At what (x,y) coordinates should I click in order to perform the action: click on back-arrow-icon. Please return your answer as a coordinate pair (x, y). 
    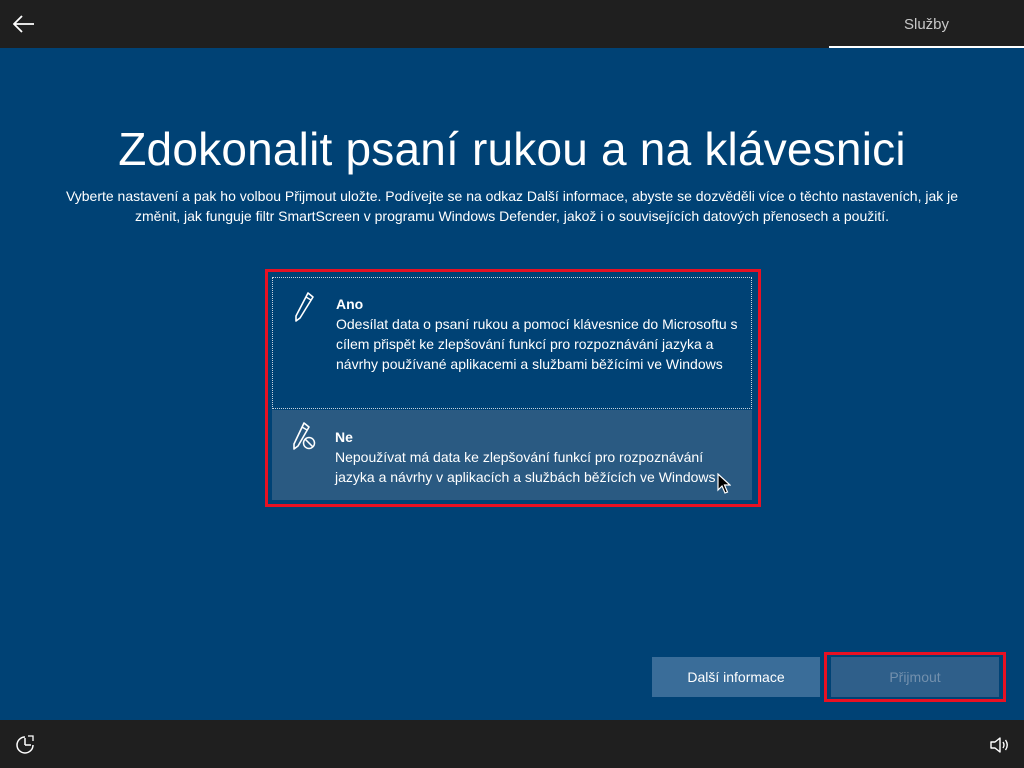
    Looking at the image, I should click on (23, 24).